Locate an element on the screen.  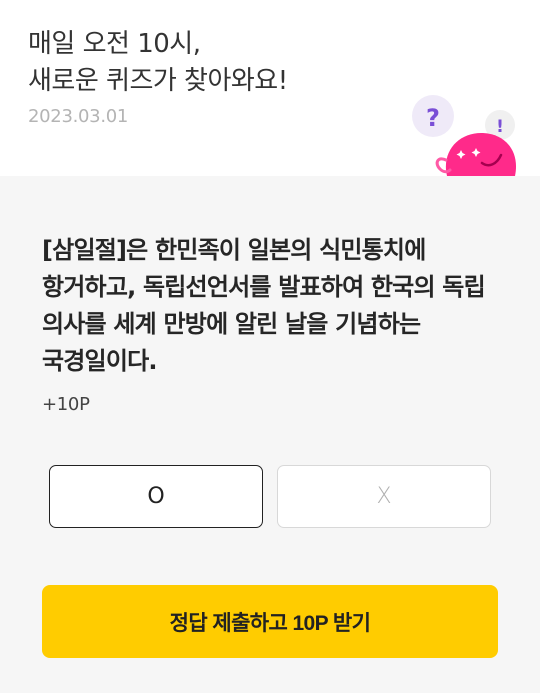
mascot-smile is located at coordinates (491, 160).